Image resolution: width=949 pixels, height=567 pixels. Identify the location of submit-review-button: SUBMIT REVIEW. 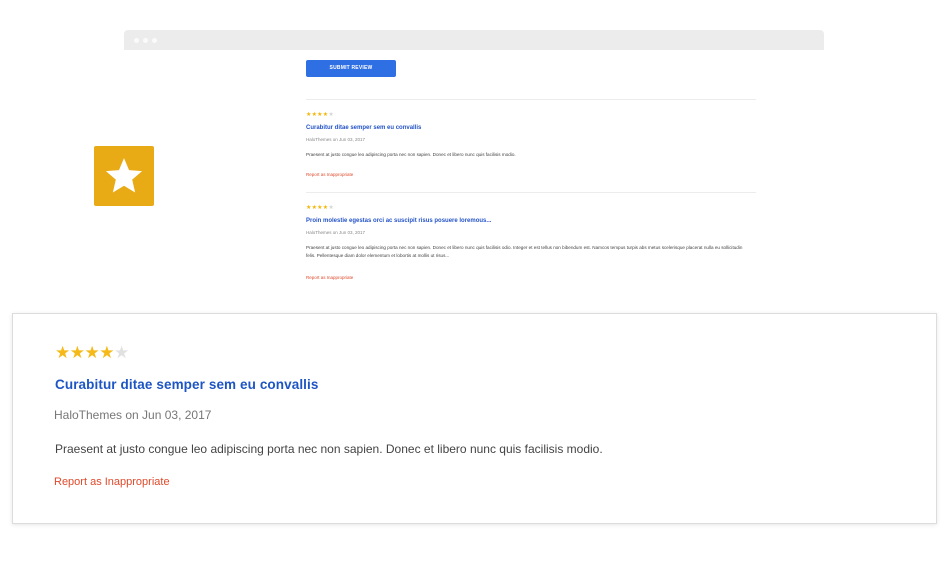
(351, 68).